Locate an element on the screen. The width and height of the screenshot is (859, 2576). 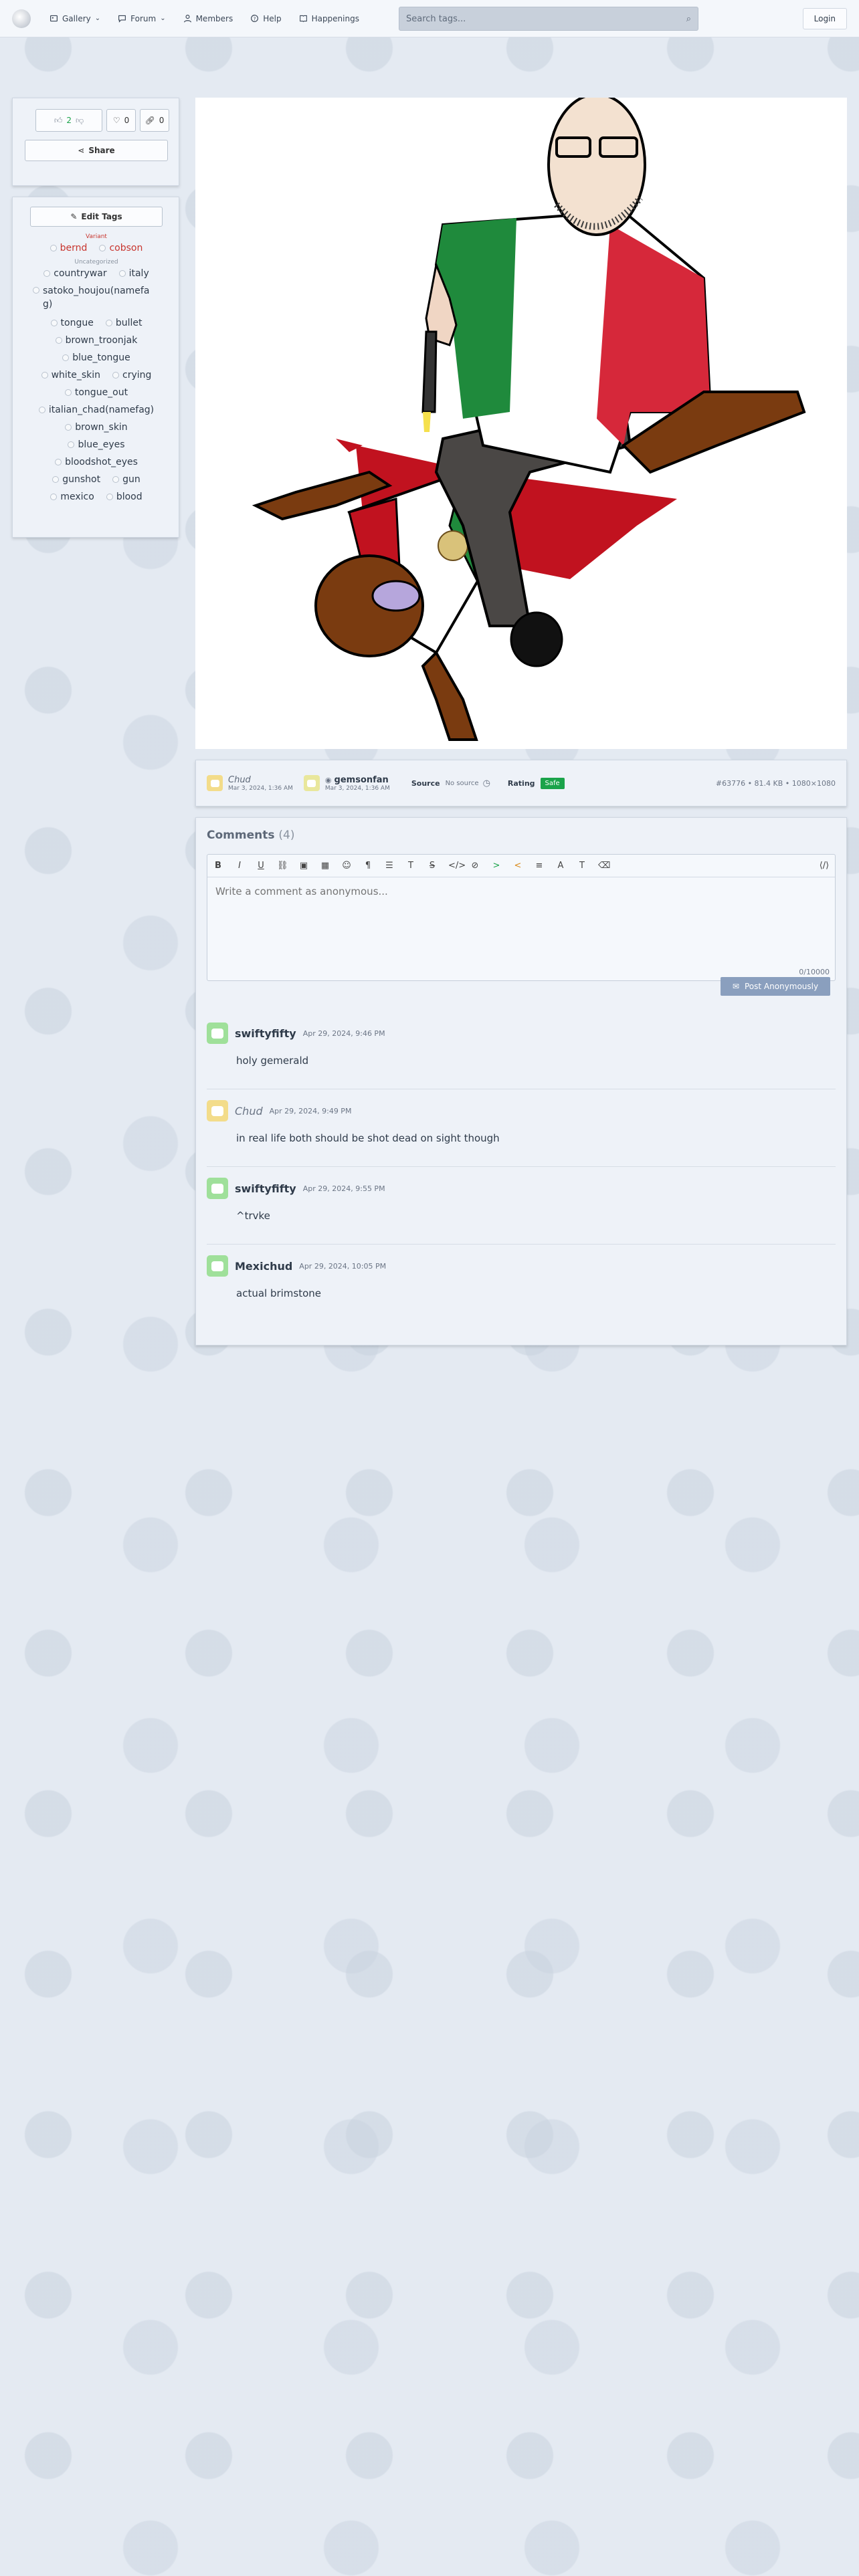
comment-date: Apr 29, 2024, 9:46 PM is located at coordinates (344, 1033).